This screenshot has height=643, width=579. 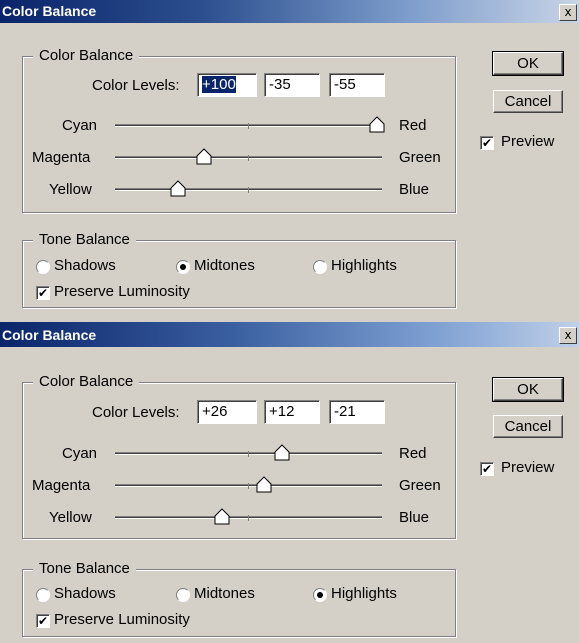 What do you see at coordinates (227, 412) in the screenshot?
I see `level-cyan-red-field: +26` at bounding box center [227, 412].